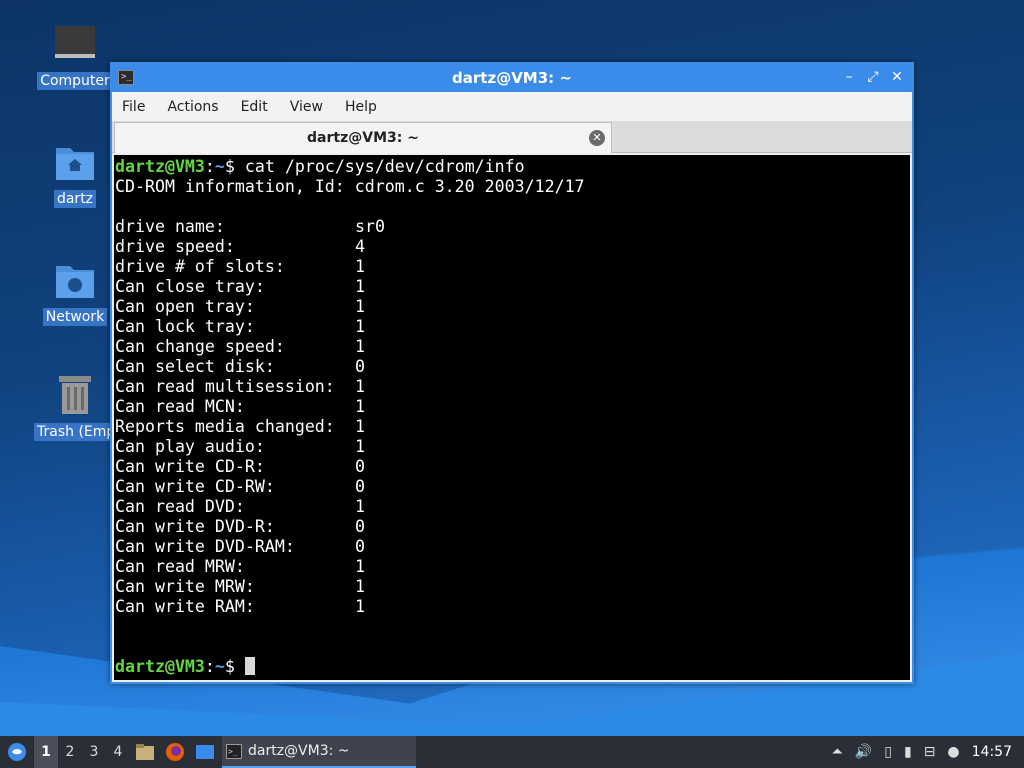 The height and width of the screenshot is (768, 1024). What do you see at coordinates (512, 447) in the screenshot?
I see `output-row: Can play audio: 1` at bounding box center [512, 447].